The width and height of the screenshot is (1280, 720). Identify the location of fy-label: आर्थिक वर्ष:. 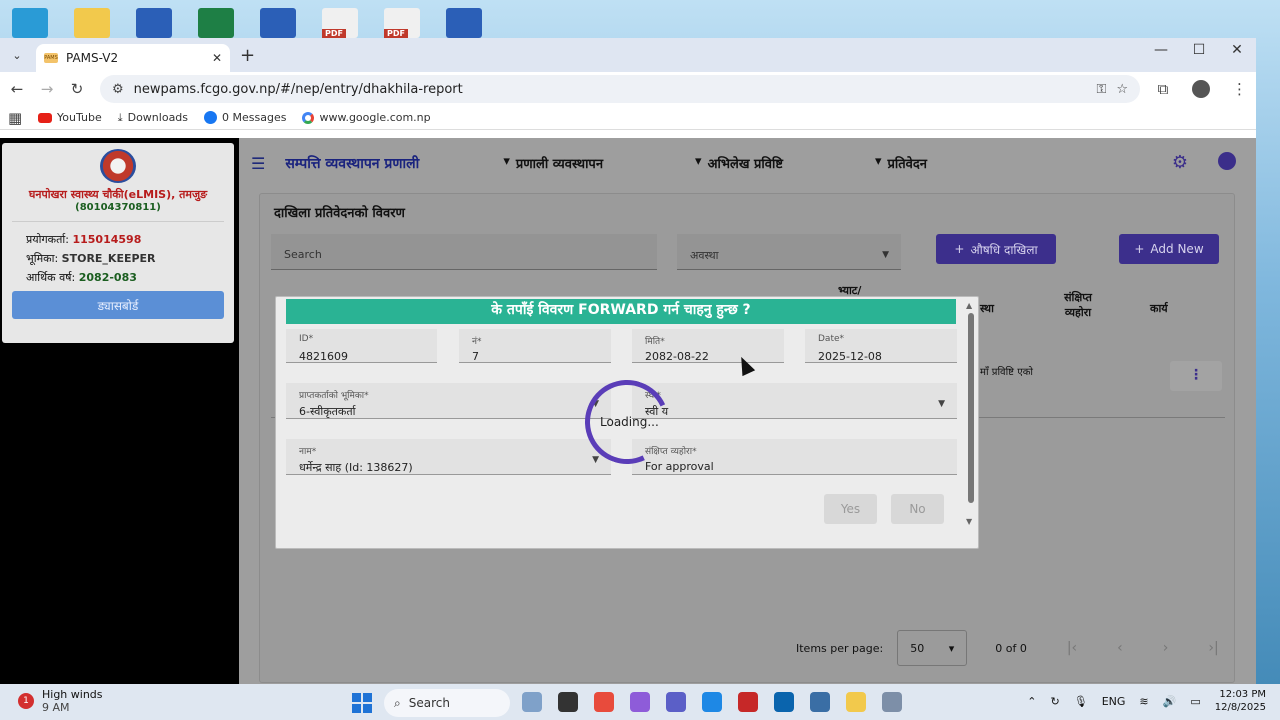
(51, 277).